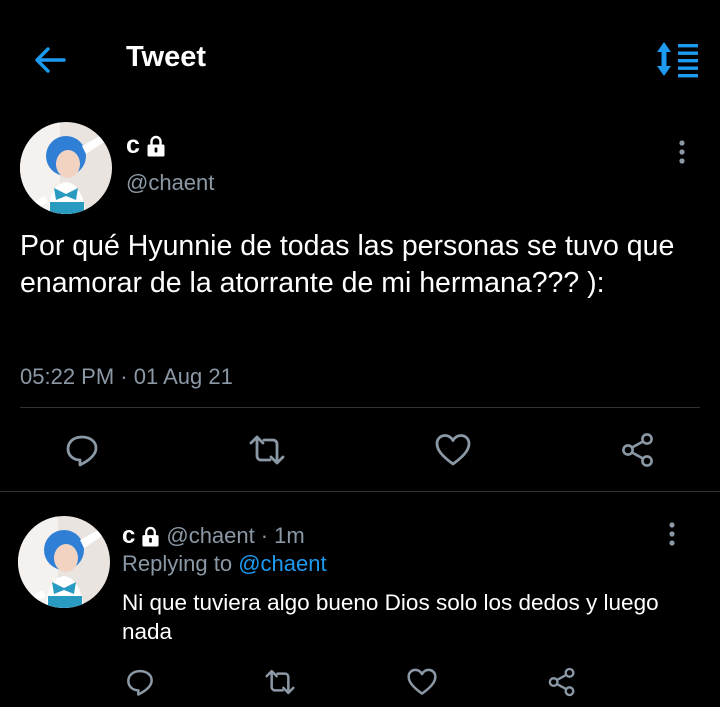 The height and width of the screenshot is (707, 720). I want to click on reply-like-button, so click(422, 682).